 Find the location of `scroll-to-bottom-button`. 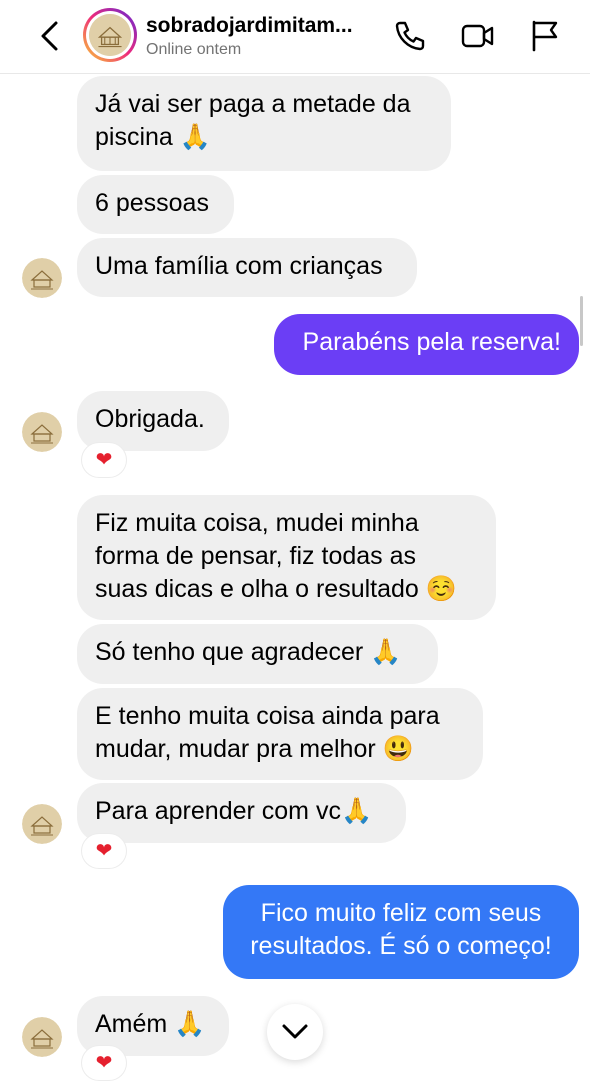

scroll-to-bottom-button is located at coordinates (295, 1032).